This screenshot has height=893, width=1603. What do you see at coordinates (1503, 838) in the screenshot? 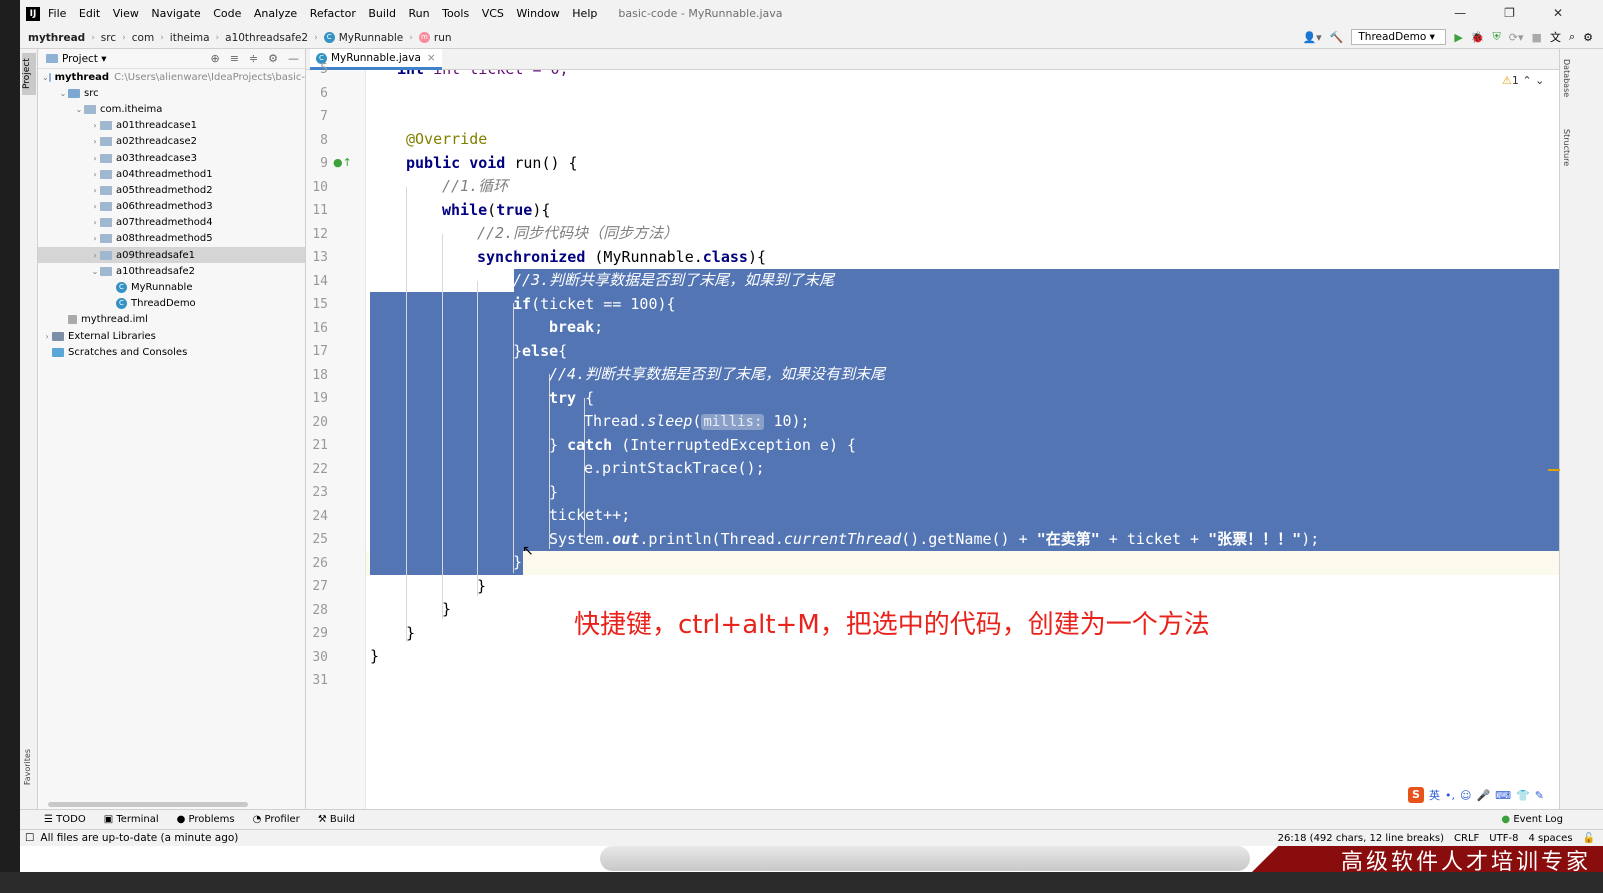
I see `file-encoding: UTF-8` at bounding box center [1503, 838].